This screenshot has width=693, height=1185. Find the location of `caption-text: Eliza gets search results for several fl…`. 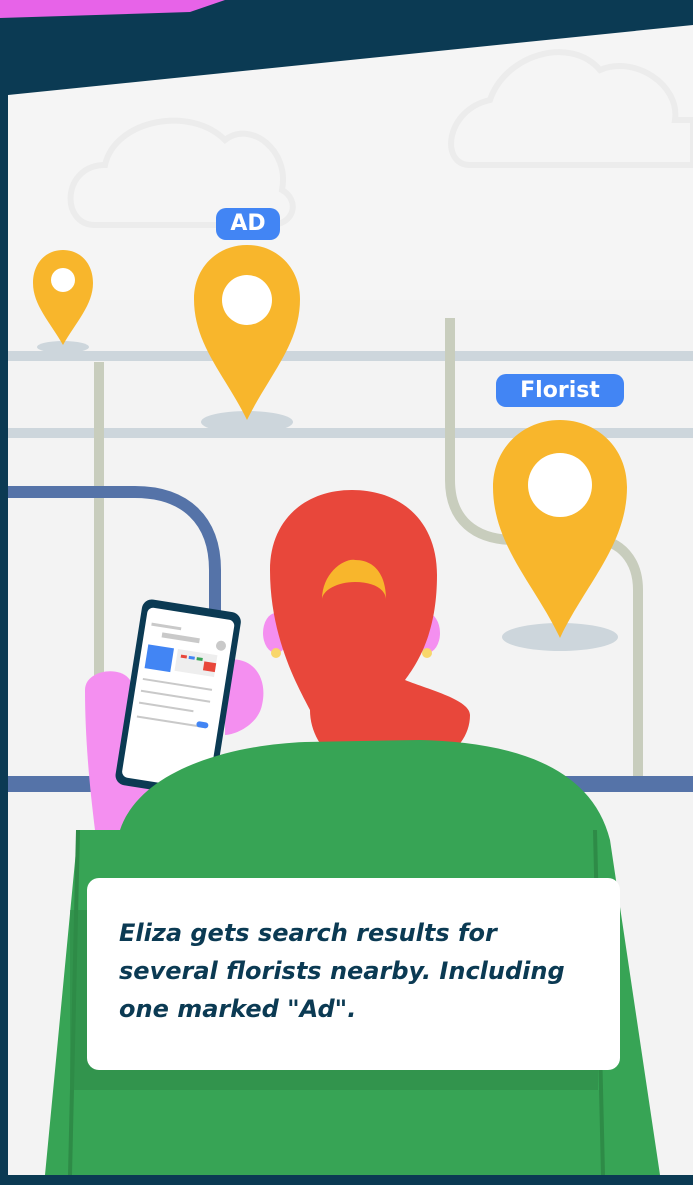

caption-text: Eliza gets search results for several fl… is located at coordinates (342, 971).